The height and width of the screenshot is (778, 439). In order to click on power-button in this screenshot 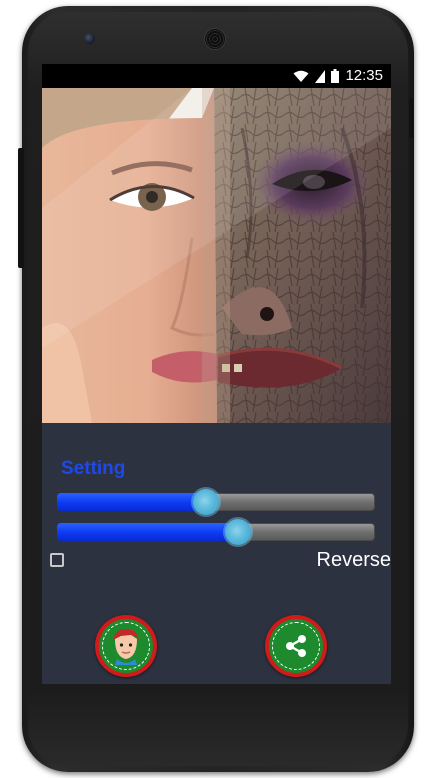, I will do `click(411, 118)`.